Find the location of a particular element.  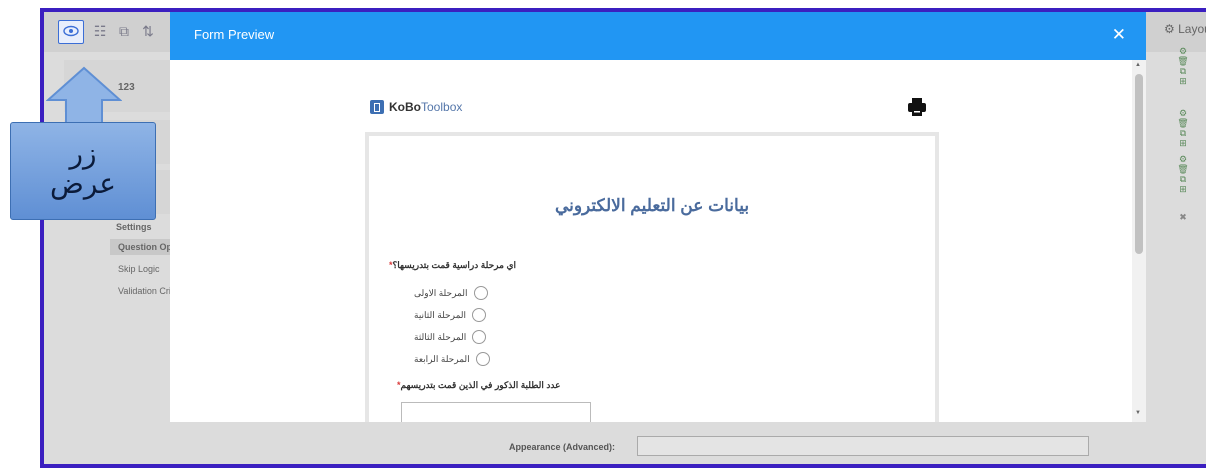

question-text: عدد الطلبة الذكور في الذين قمت بتدريسهم is located at coordinates (480, 385).